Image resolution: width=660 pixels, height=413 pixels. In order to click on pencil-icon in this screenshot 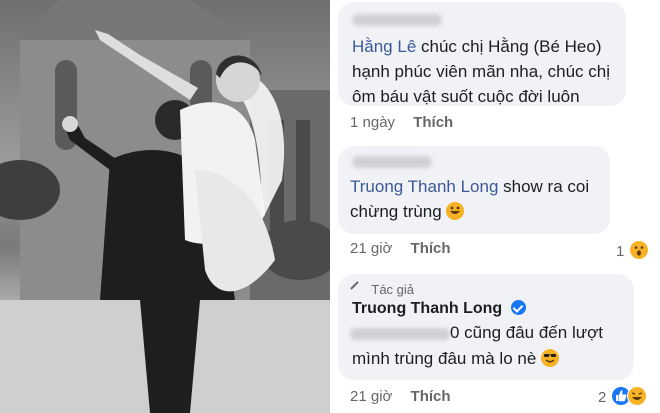, I will do `click(358, 289)`.